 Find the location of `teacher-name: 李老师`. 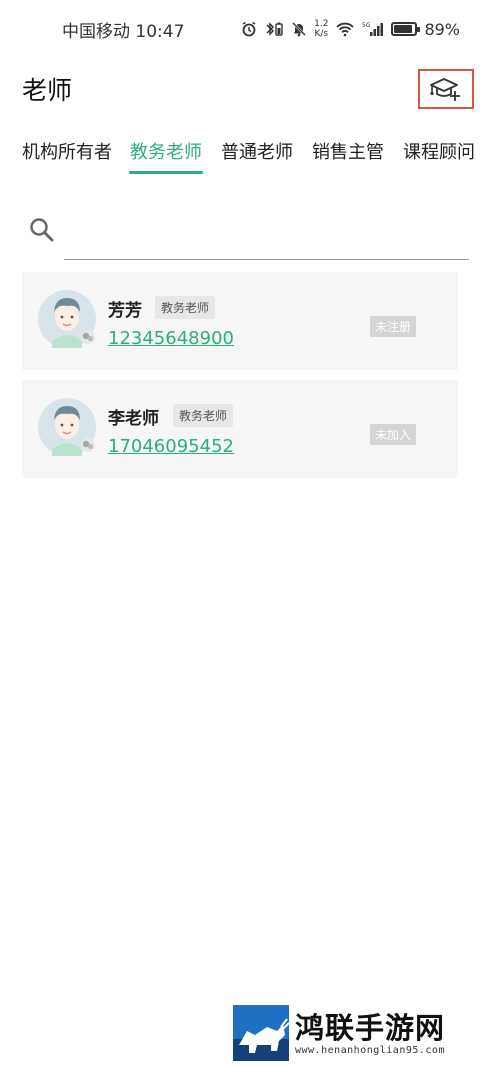

teacher-name: 李老师 is located at coordinates (133, 419).